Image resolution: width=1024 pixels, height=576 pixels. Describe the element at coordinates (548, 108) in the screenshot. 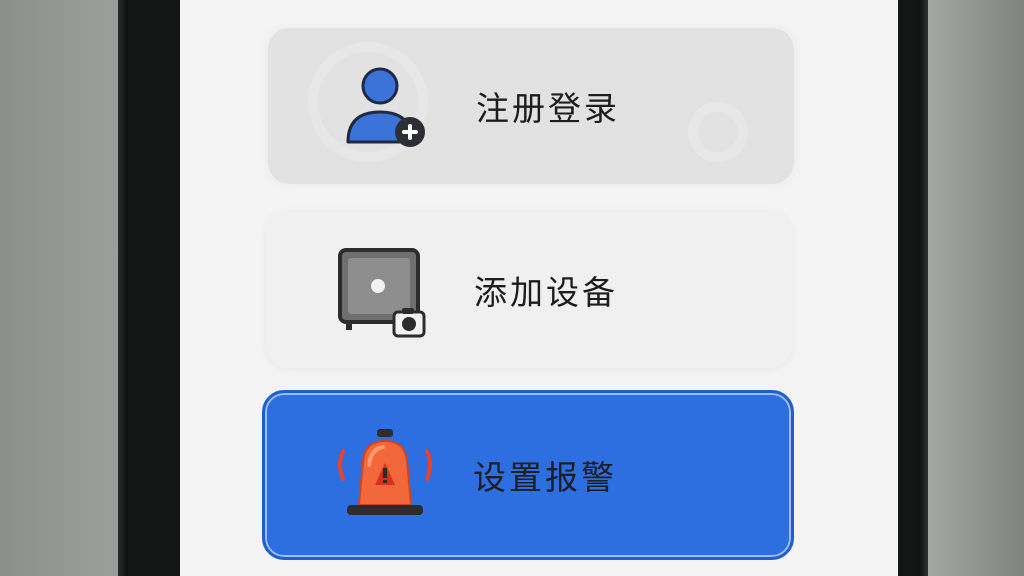

I see `register-login-label: 注册登录` at that location.